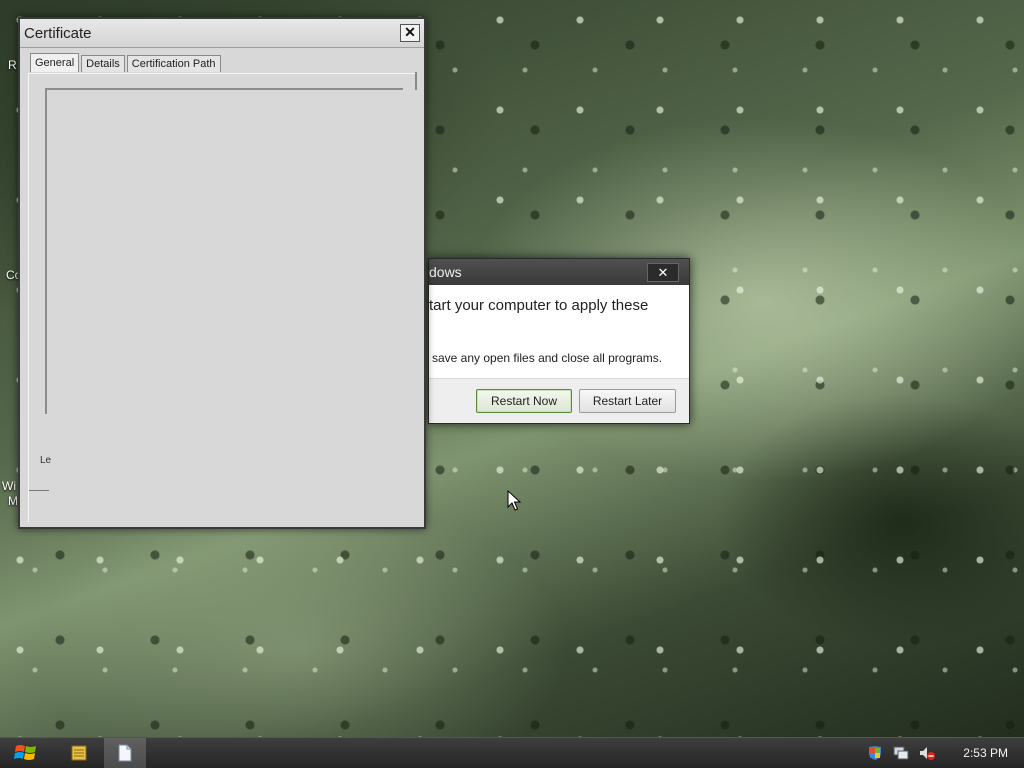  Describe the element at coordinates (55, 62) in the screenshot. I see `tab-general: General` at that location.